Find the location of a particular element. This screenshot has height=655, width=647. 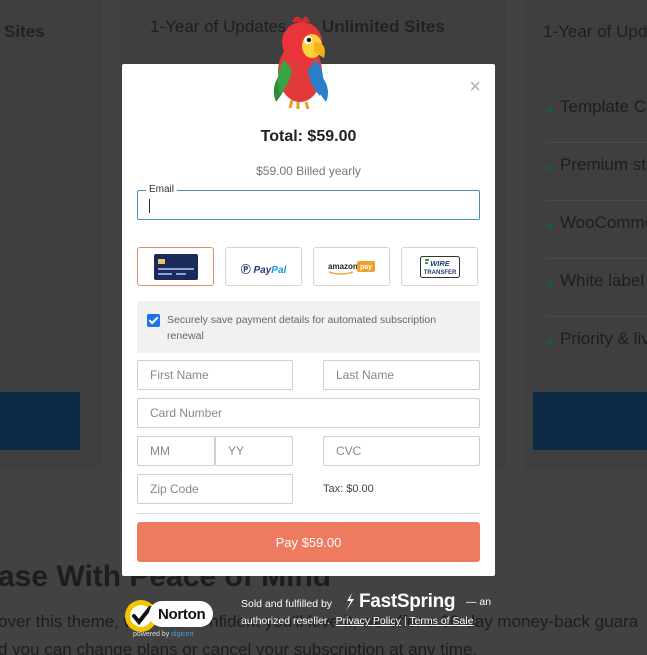

email-field: Email is located at coordinates (308, 202).